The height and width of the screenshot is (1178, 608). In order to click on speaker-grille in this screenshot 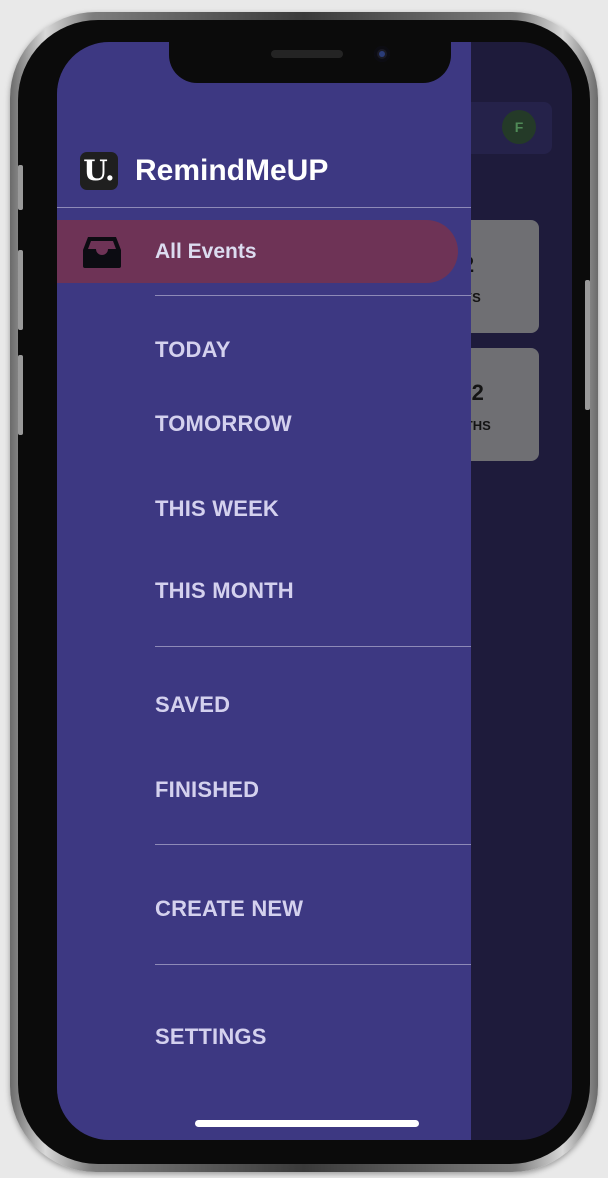, I will do `click(307, 54)`.